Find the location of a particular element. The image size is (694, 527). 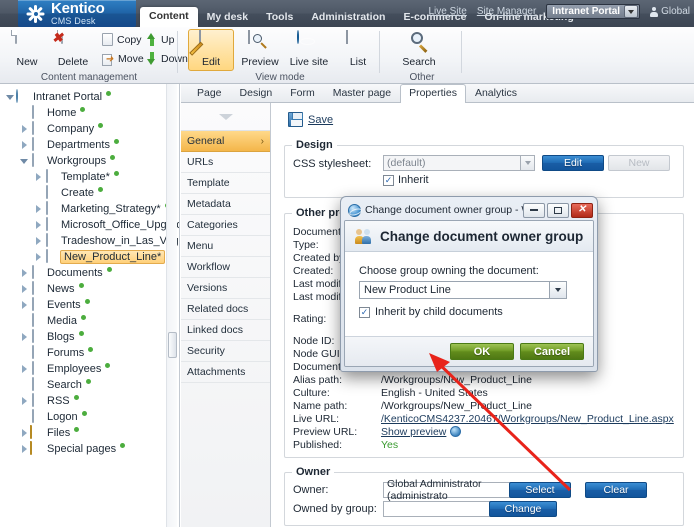

scrollbar-thumb is located at coordinates (172, 345).